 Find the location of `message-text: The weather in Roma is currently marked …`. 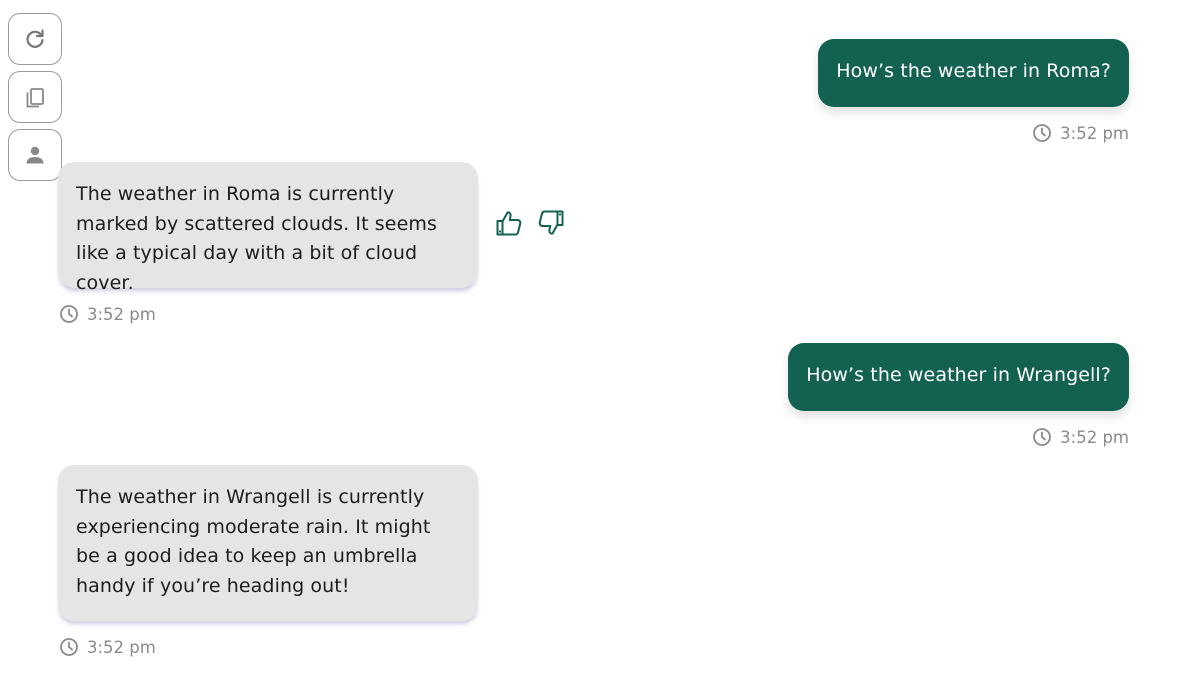

message-text: The weather in Roma is currently marked … is located at coordinates (256, 238).